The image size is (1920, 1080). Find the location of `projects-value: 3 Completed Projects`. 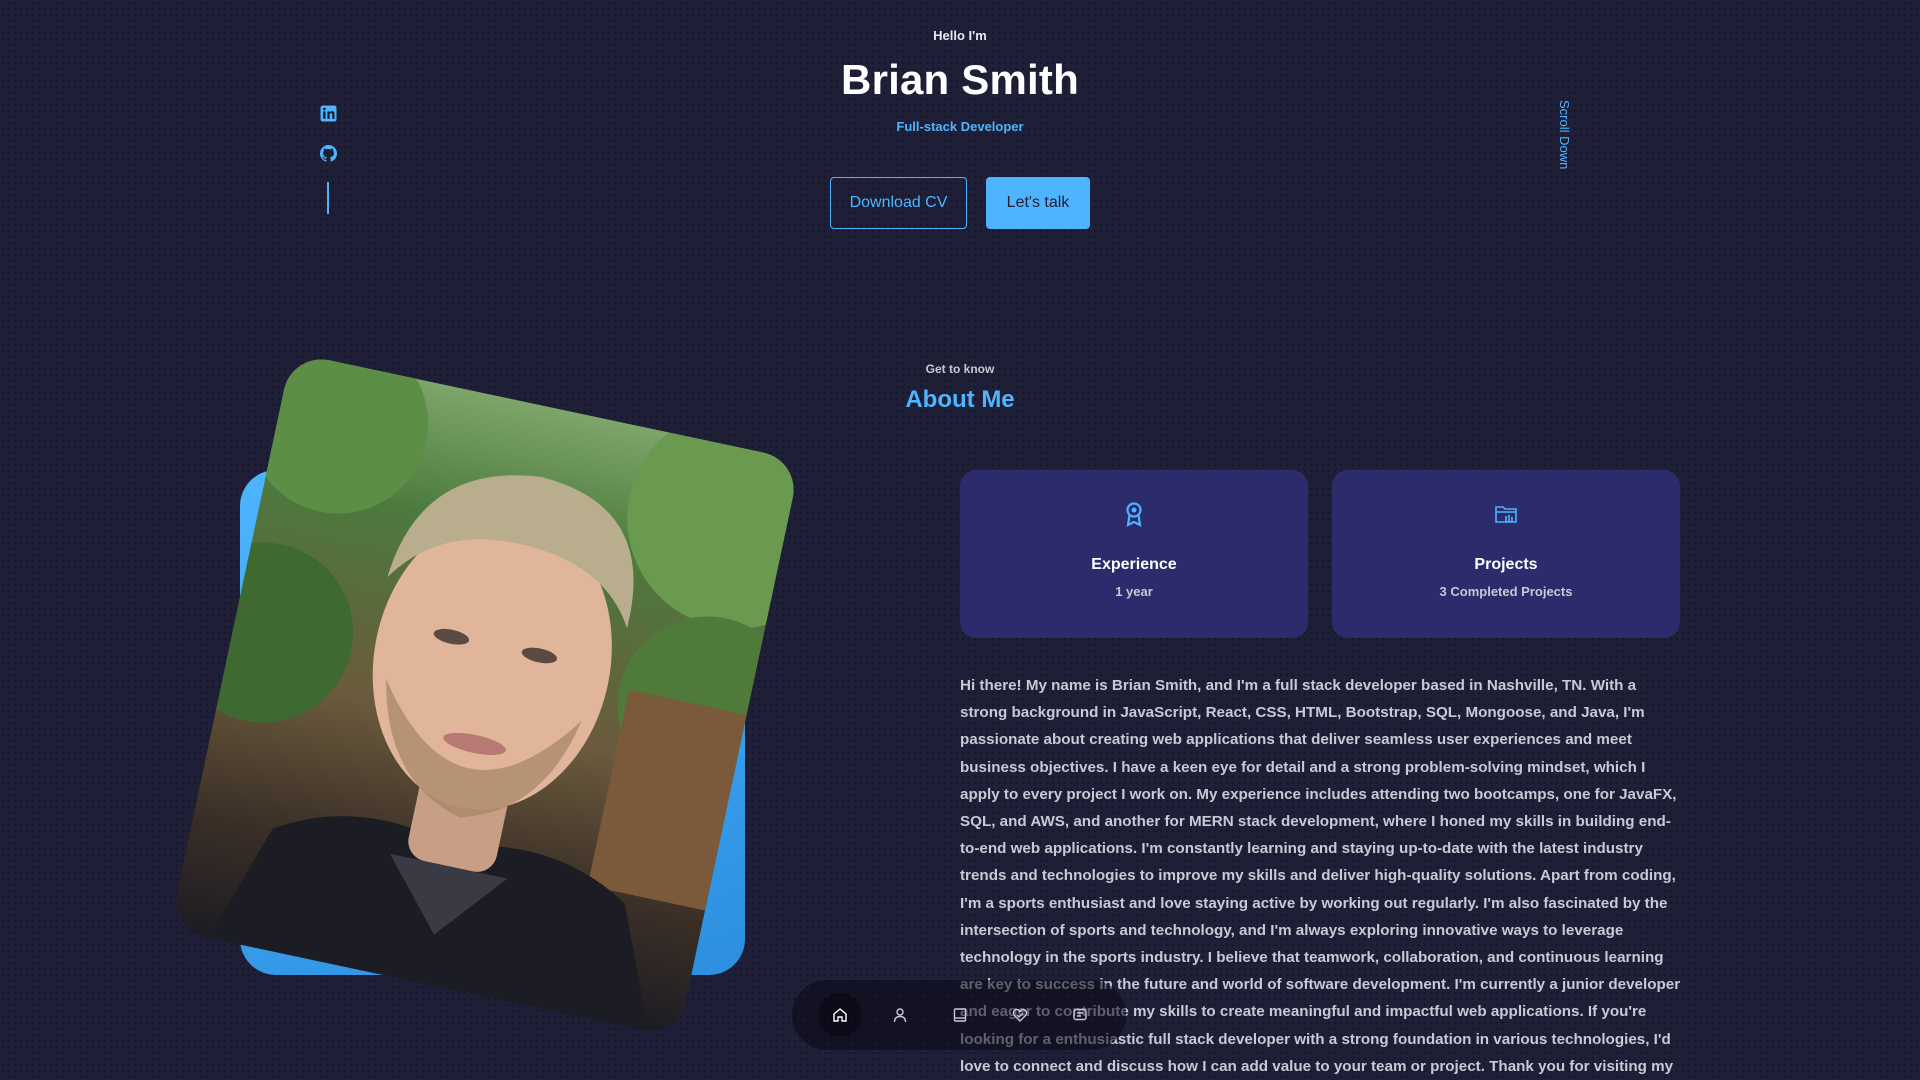

projects-value: 3 Completed Projects is located at coordinates (1506, 591).